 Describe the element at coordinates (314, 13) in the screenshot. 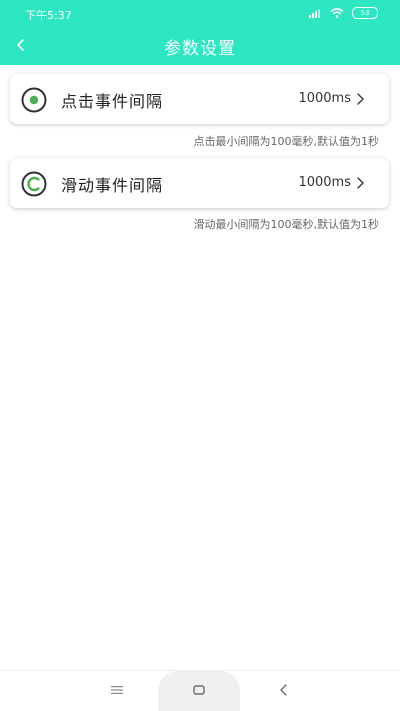

I see `signal-icon` at that location.